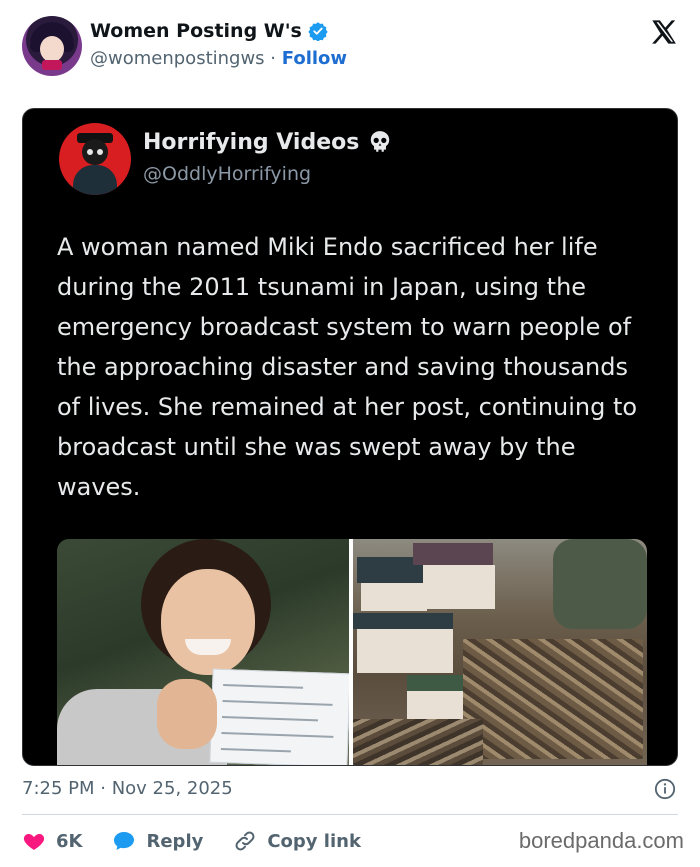  What do you see at coordinates (251, 142) in the screenshot?
I see `embedded-display-name: Horrifying Videos` at bounding box center [251, 142].